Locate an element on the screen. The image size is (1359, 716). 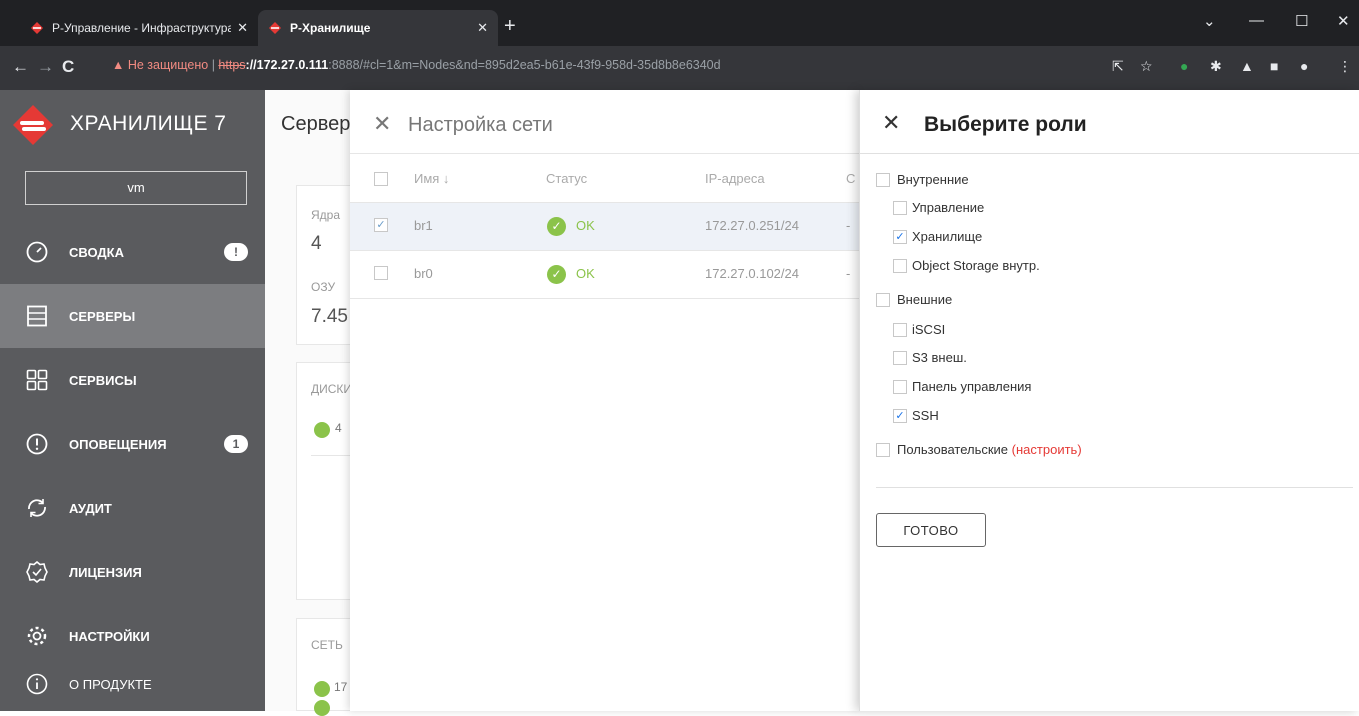
tab-search-icon: ⌄ is located at coordinates (1209, 21).